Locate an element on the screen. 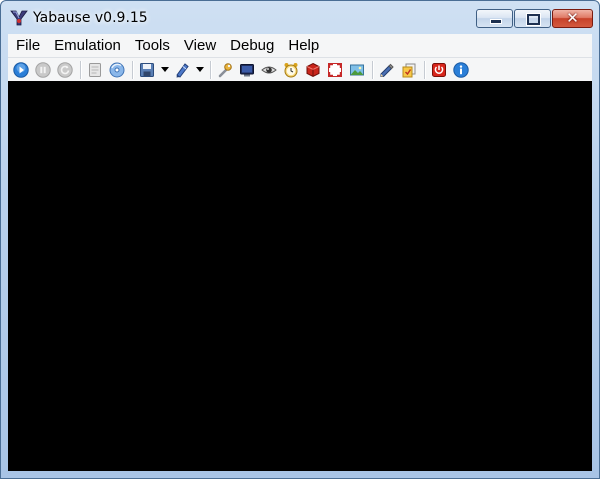  cheats-button is located at coordinates (409, 70).